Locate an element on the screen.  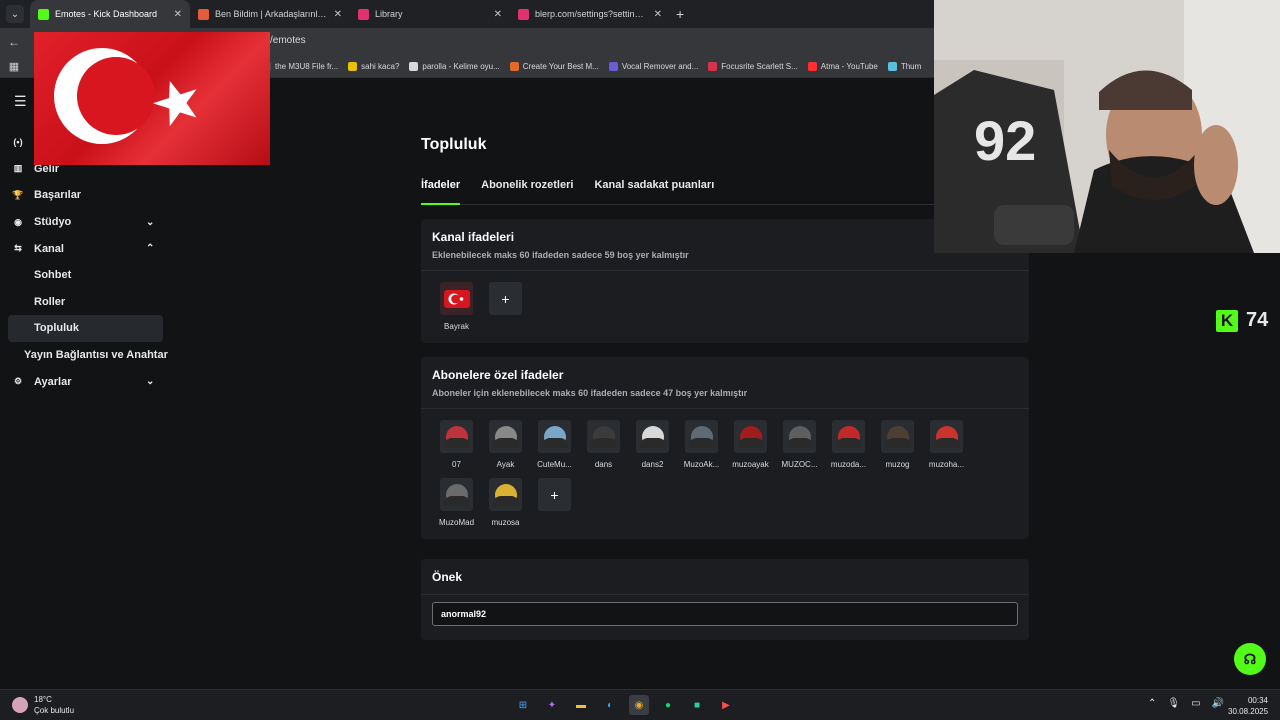
emote-item: 07 is located at coordinates (456, 449).